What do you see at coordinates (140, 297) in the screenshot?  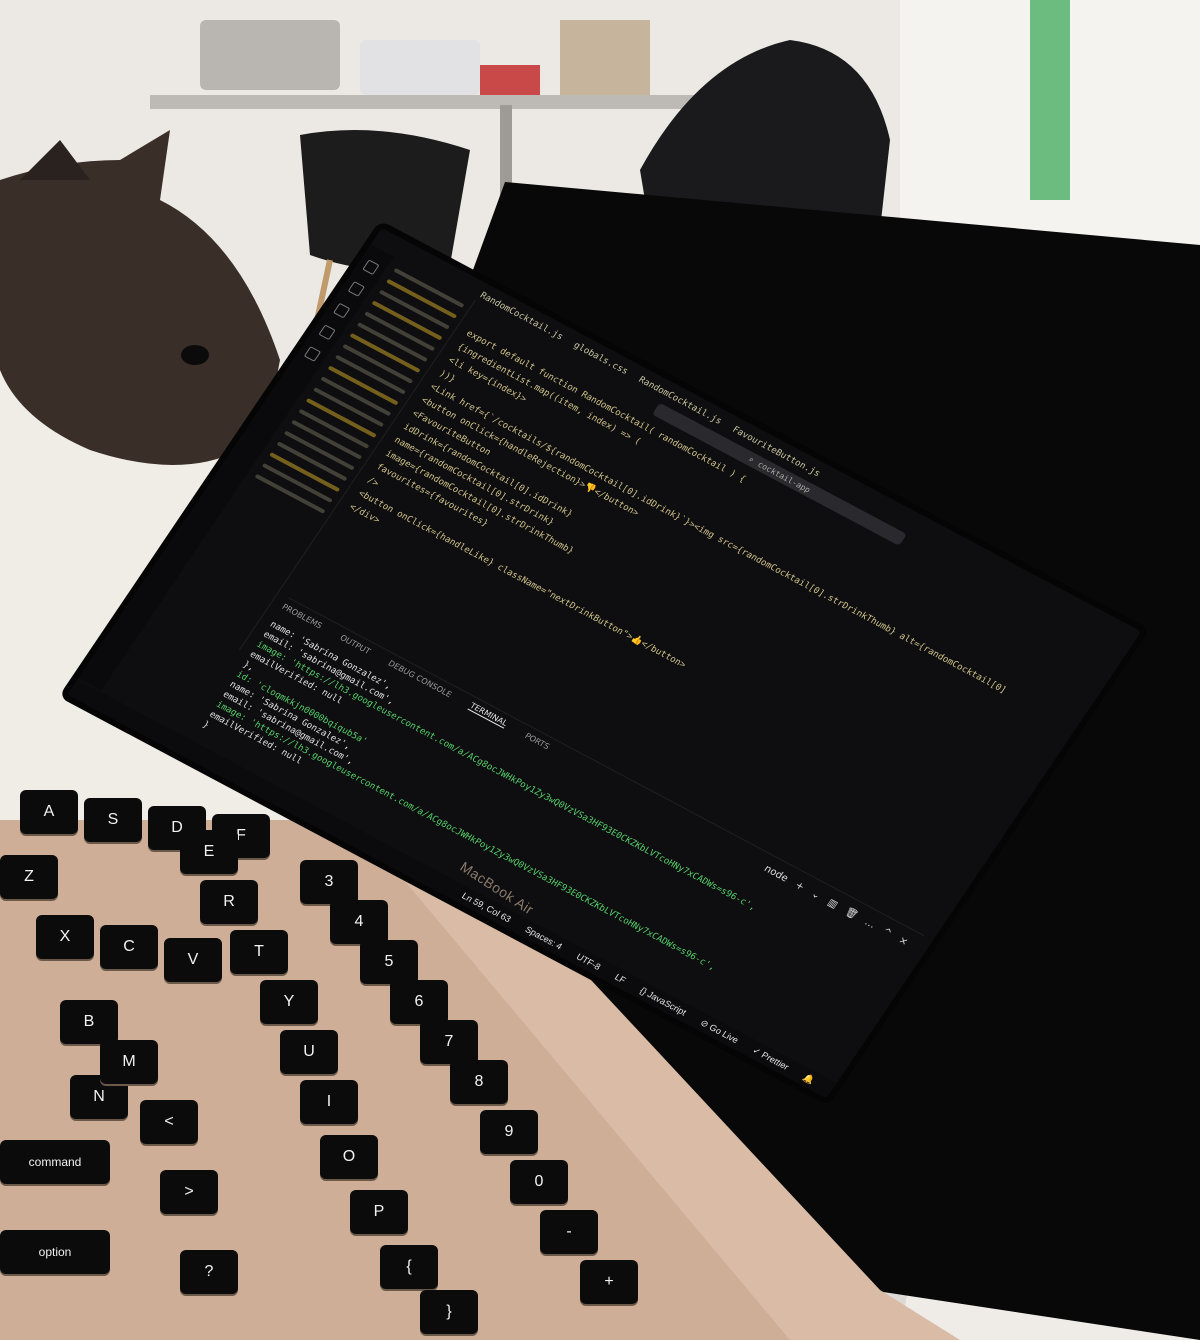 I see `cat-face-mask` at bounding box center [140, 297].